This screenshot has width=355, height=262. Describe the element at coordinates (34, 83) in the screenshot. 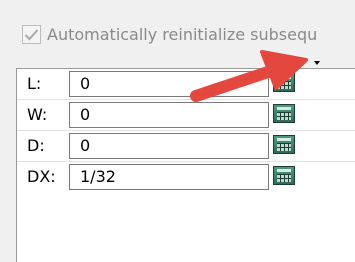

I see `field-label-l: L:` at that location.